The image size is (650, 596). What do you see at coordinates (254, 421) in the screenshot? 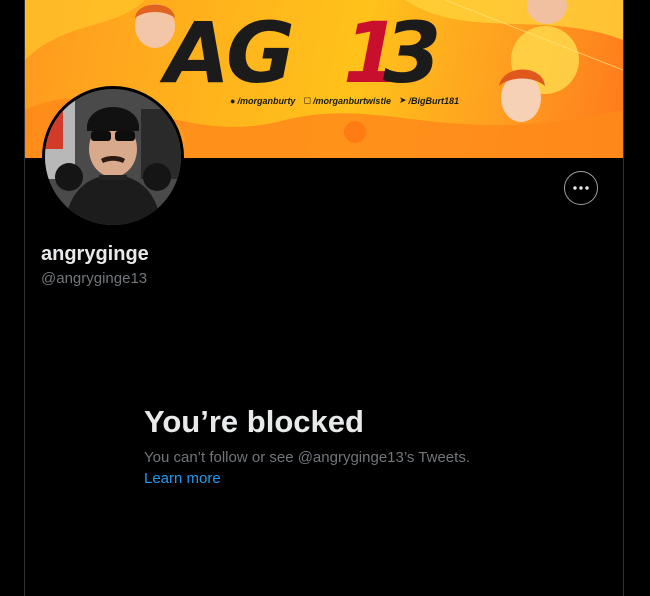
I see `blocked-title: You’re blocked` at bounding box center [254, 421].